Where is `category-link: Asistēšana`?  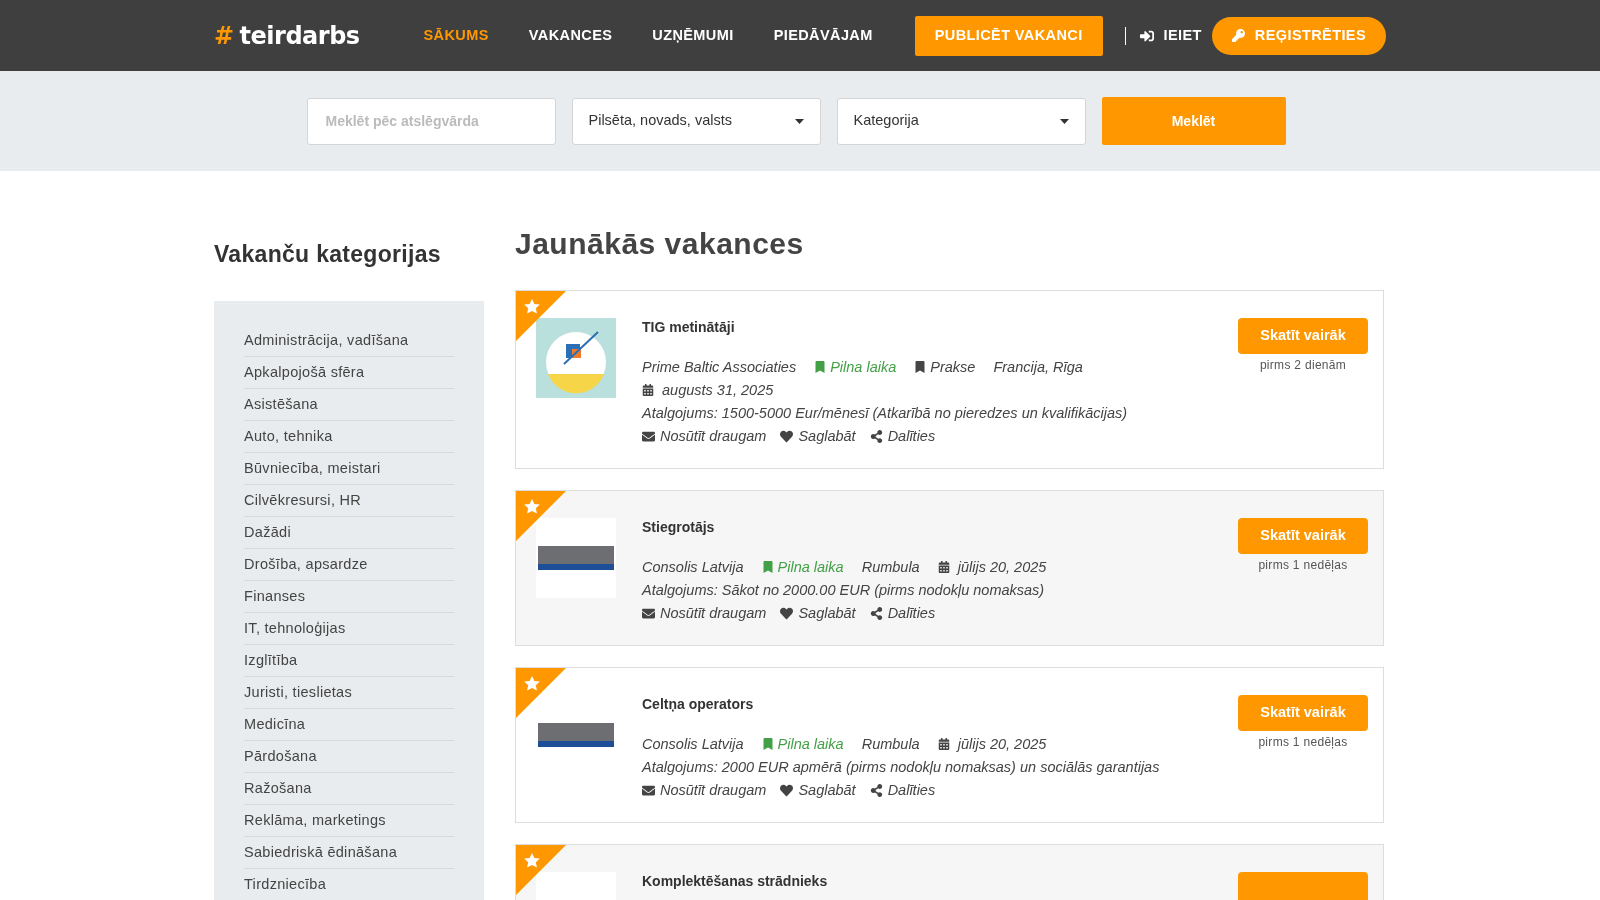
category-link: Asistēšana is located at coordinates (349, 404).